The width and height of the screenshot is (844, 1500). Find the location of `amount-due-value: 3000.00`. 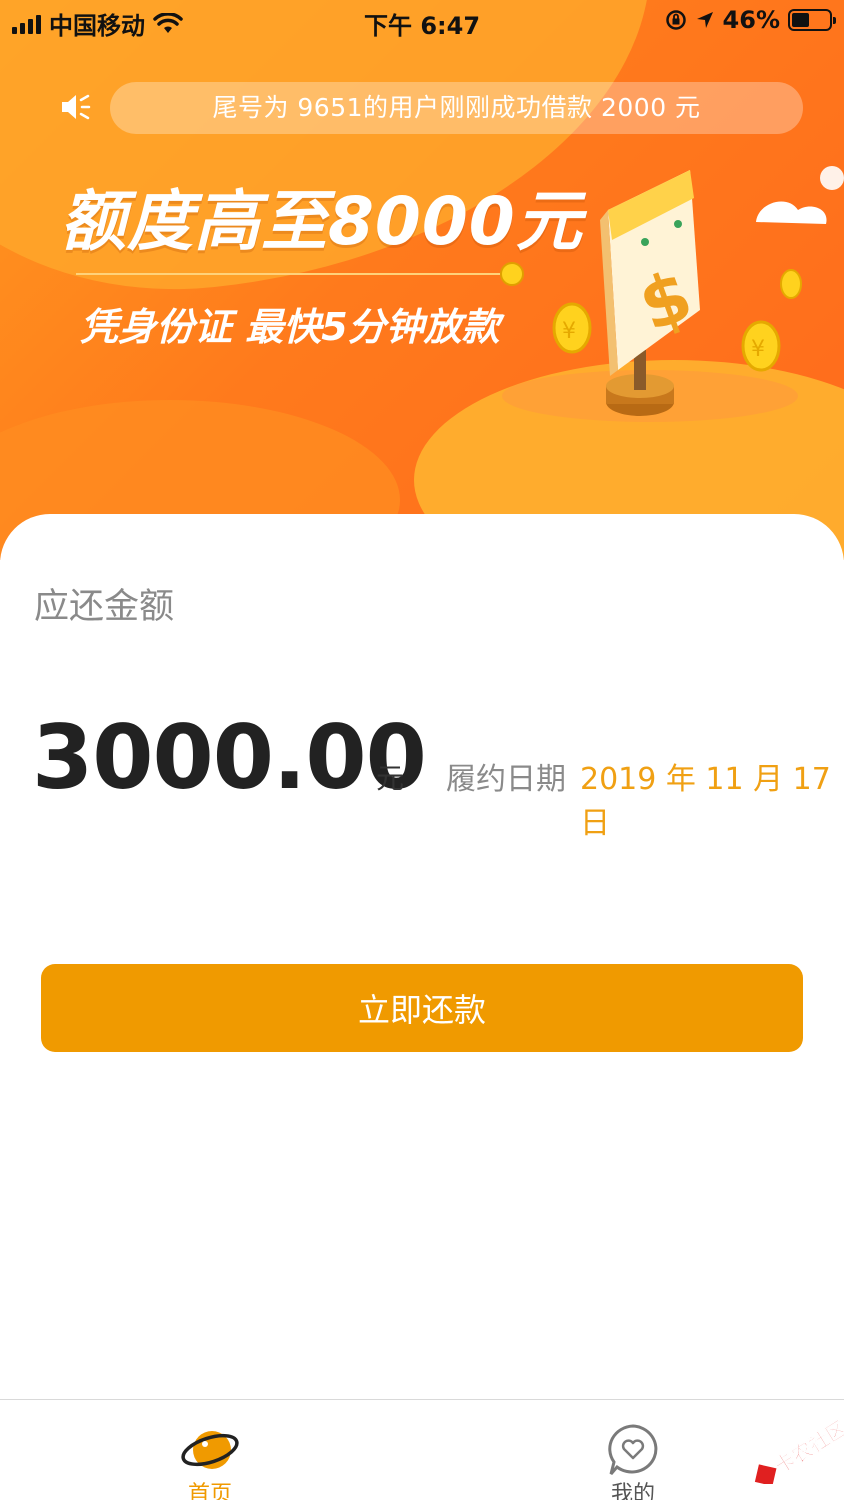

amount-due-value: 3000.00 is located at coordinates (229, 757).